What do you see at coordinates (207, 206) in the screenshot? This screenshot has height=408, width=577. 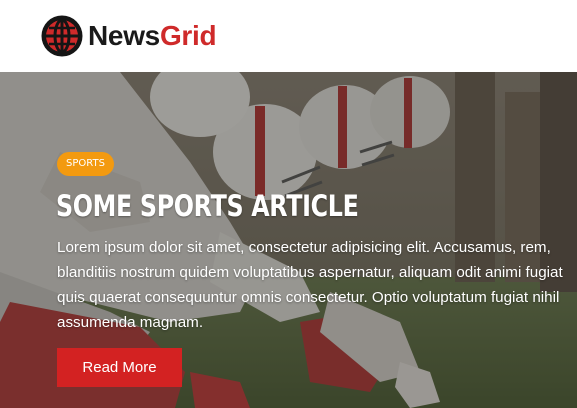 I see `article-title: Some Sports Article` at bounding box center [207, 206].